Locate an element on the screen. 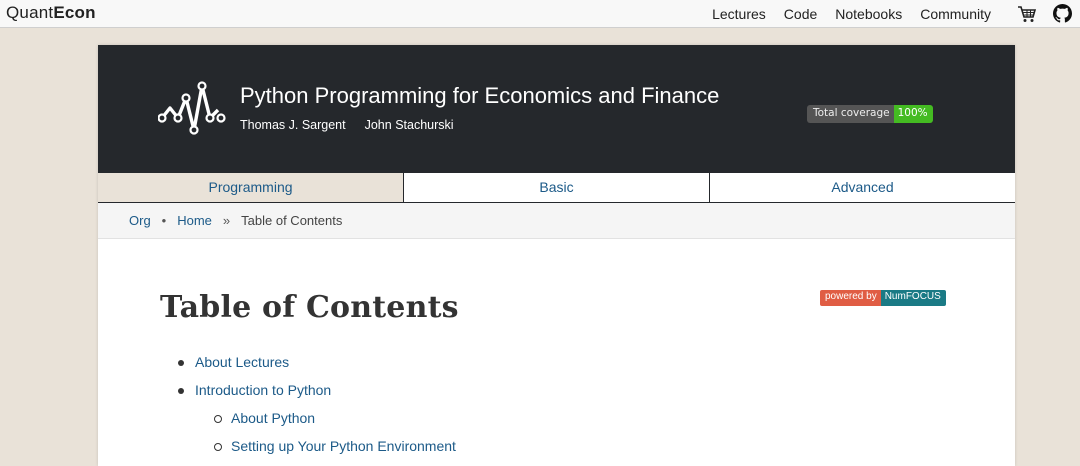 This screenshot has width=1080, height=466. toc-link-introduction-to-python: Introduction to Python is located at coordinates (263, 390).